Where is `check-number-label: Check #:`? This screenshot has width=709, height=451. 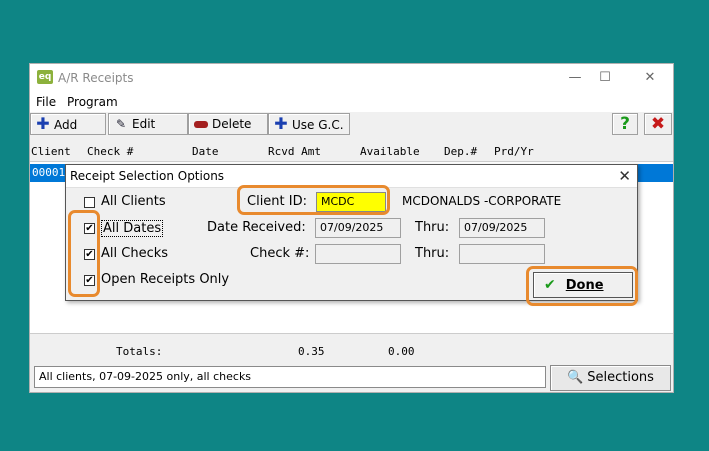 check-number-label: Check #: is located at coordinates (280, 253).